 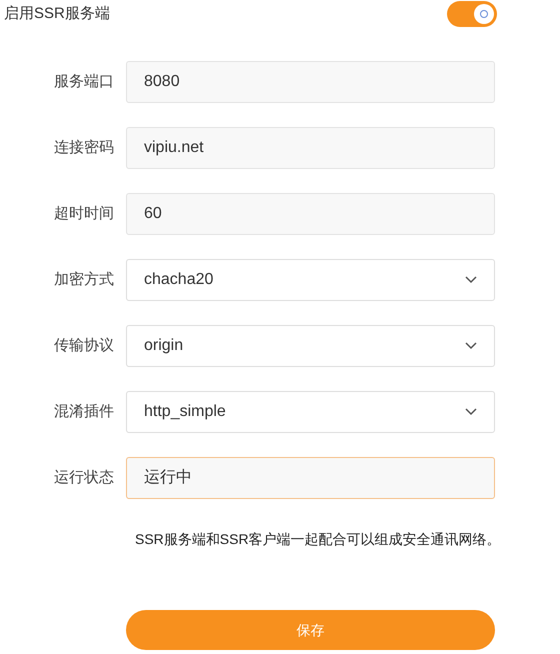 What do you see at coordinates (310, 478) in the screenshot?
I see `status-field: 运行中` at bounding box center [310, 478].